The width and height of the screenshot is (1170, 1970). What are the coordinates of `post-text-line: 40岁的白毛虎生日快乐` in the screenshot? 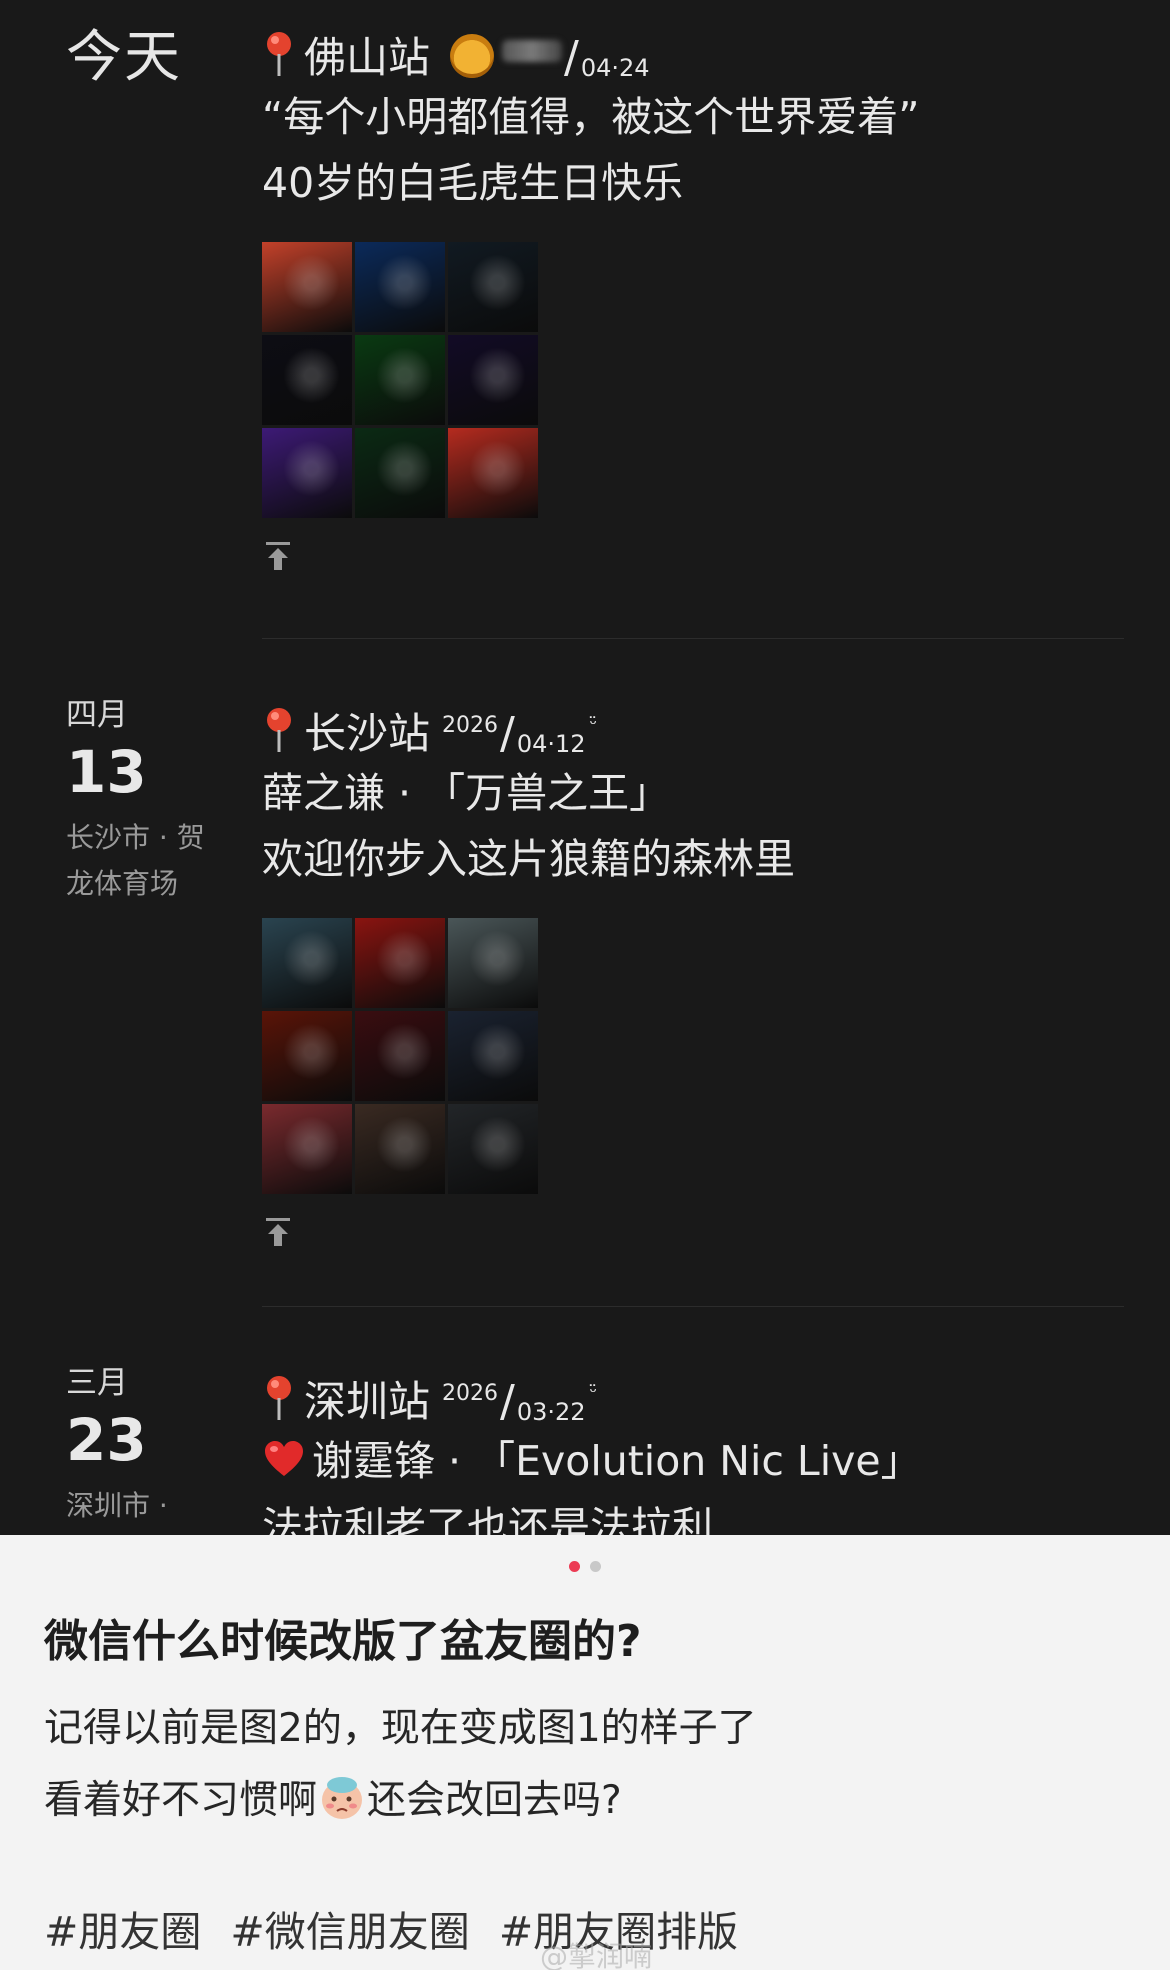 It's located at (473, 183).